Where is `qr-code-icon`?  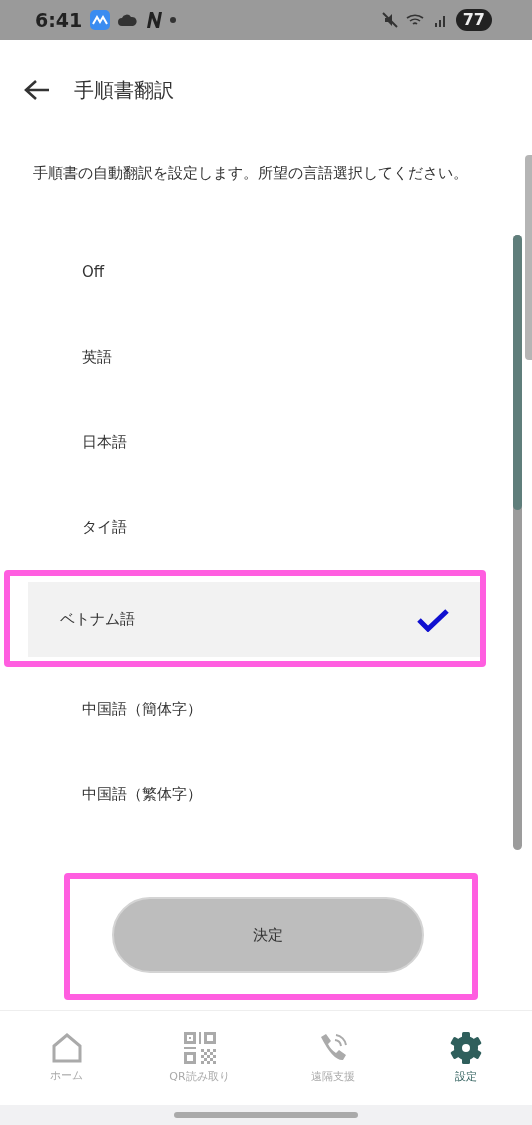 qr-code-icon is located at coordinates (199, 1047).